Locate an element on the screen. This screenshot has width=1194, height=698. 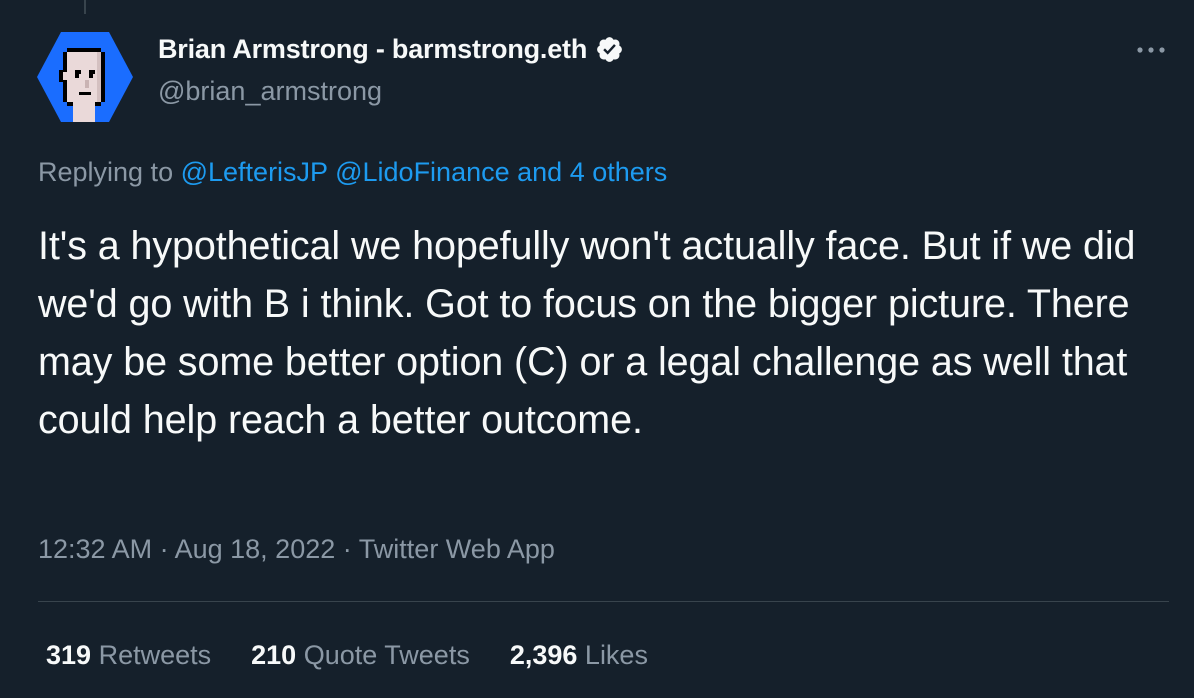
quote-tweets-stat: 210 Quote Tweets is located at coordinates (360, 655).